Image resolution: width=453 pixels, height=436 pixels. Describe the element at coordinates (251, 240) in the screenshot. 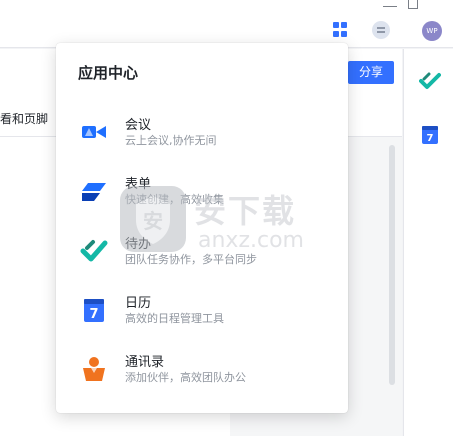

I see `watermark-en-text: anxz.com` at that location.